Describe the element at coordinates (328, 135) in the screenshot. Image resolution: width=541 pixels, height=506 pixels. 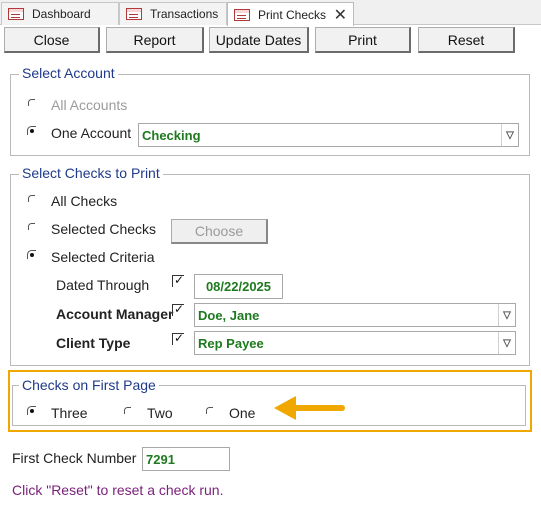
I see `account-select: Checking ▽` at that location.